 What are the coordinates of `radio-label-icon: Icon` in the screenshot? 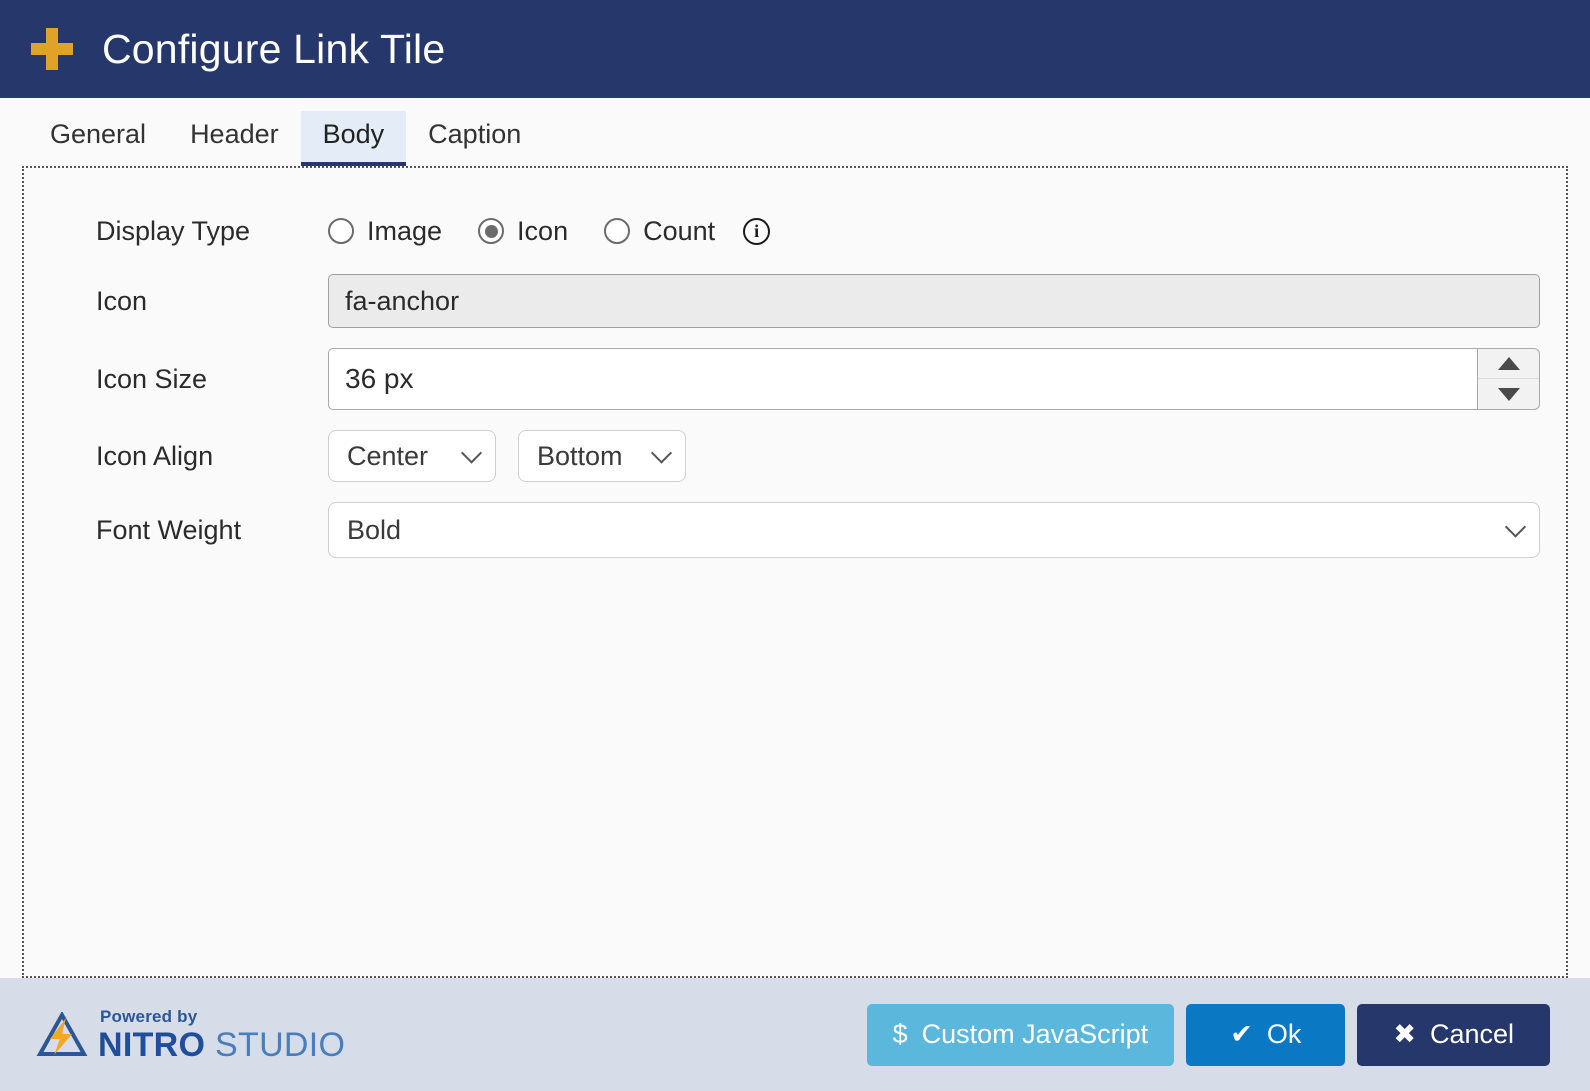 It's located at (543, 230).